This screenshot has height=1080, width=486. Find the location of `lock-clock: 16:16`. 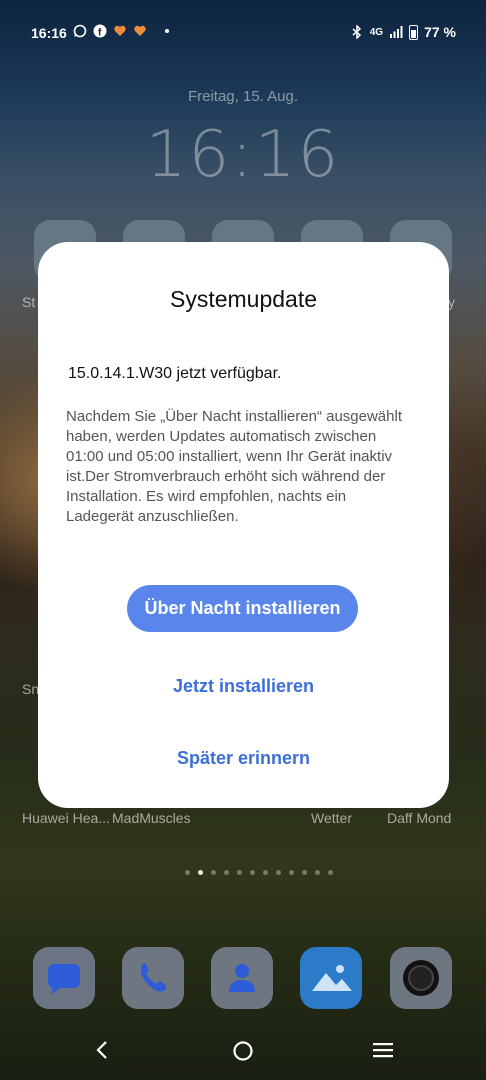

lock-clock: 16:16 is located at coordinates (243, 155).